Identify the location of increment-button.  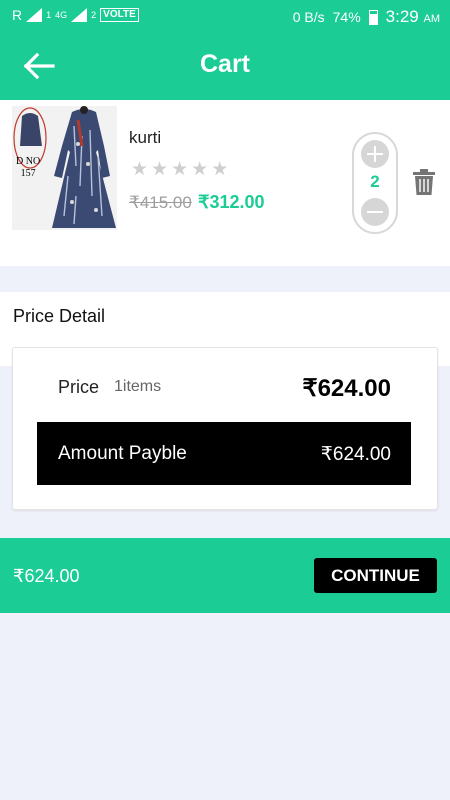
(375, 154).